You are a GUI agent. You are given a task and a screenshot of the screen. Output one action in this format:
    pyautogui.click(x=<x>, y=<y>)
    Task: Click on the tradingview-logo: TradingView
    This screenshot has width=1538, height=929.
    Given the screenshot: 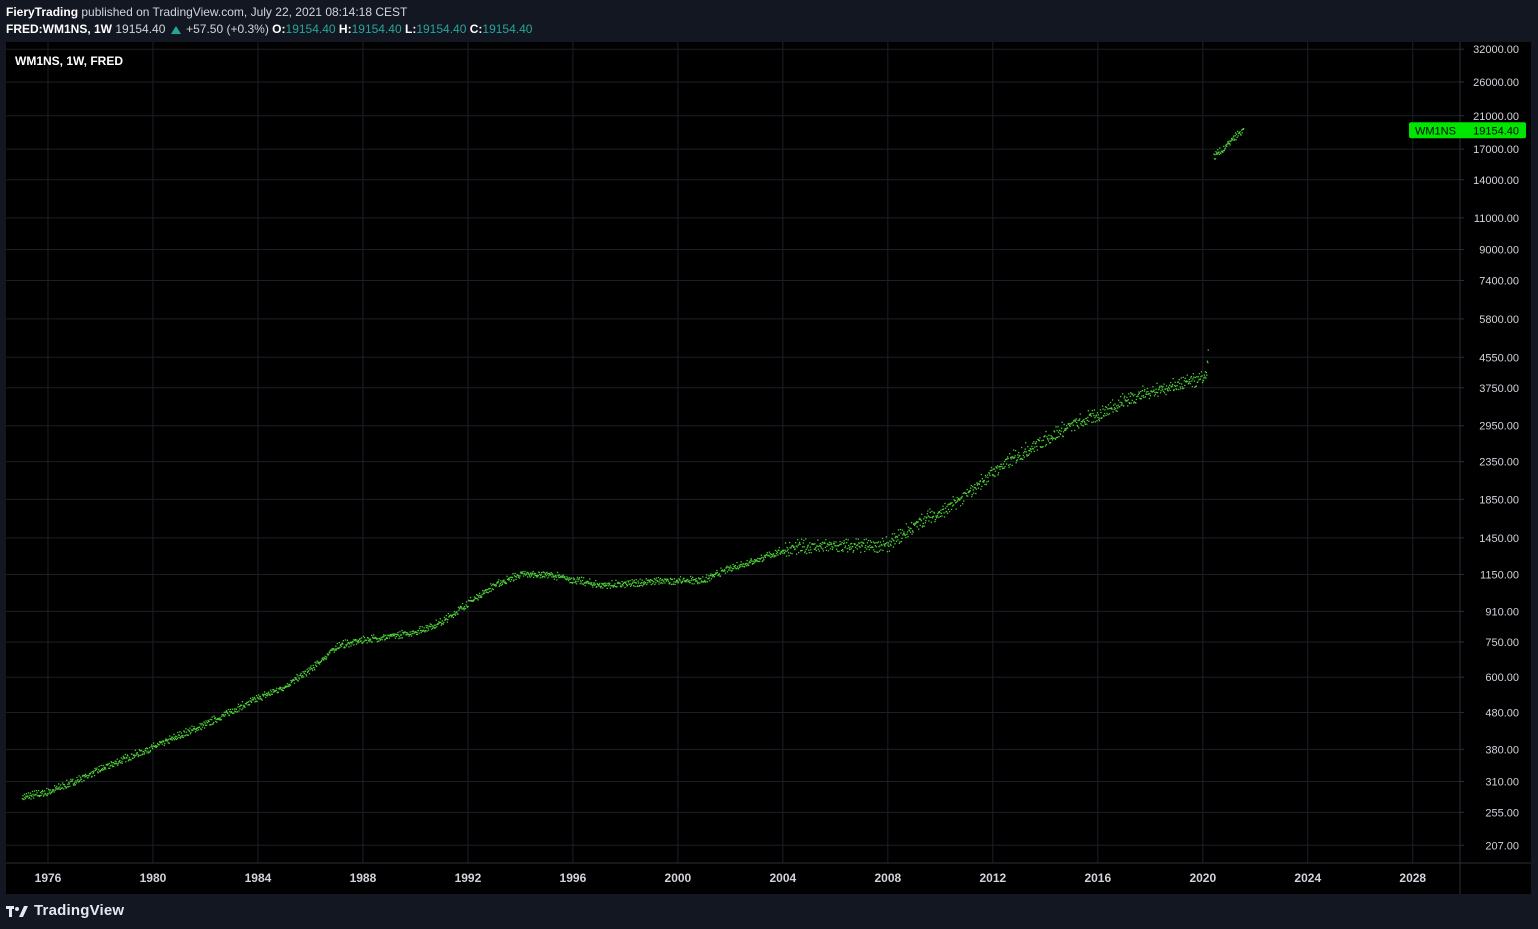 What is the action you would take?
    pyautogui.click(x=65, y=910)
    